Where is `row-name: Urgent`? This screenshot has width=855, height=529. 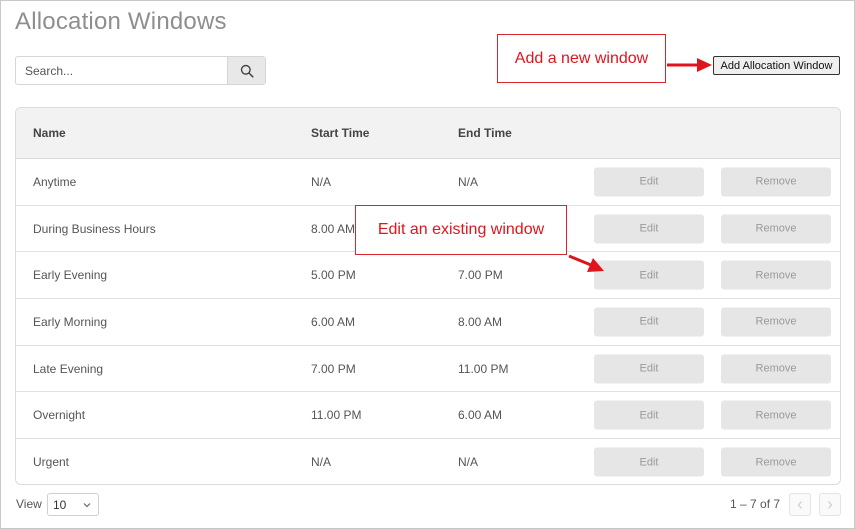
row-name: Urgent is located at coordinates (51, 462).